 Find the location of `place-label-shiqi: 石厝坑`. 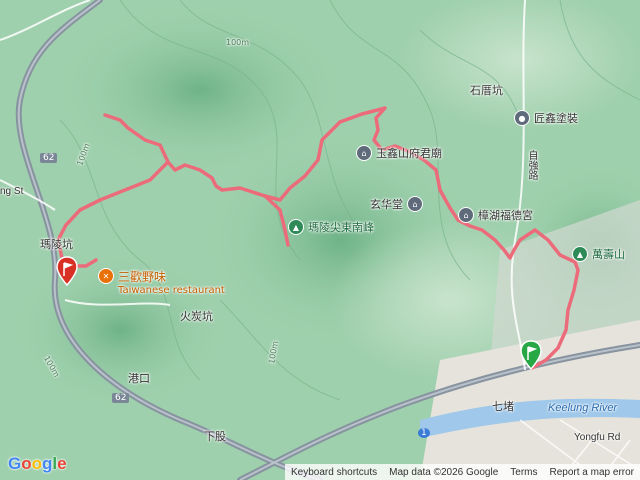

place-label-shiqi: 石厝坑 is located at coordinates (486, 90).